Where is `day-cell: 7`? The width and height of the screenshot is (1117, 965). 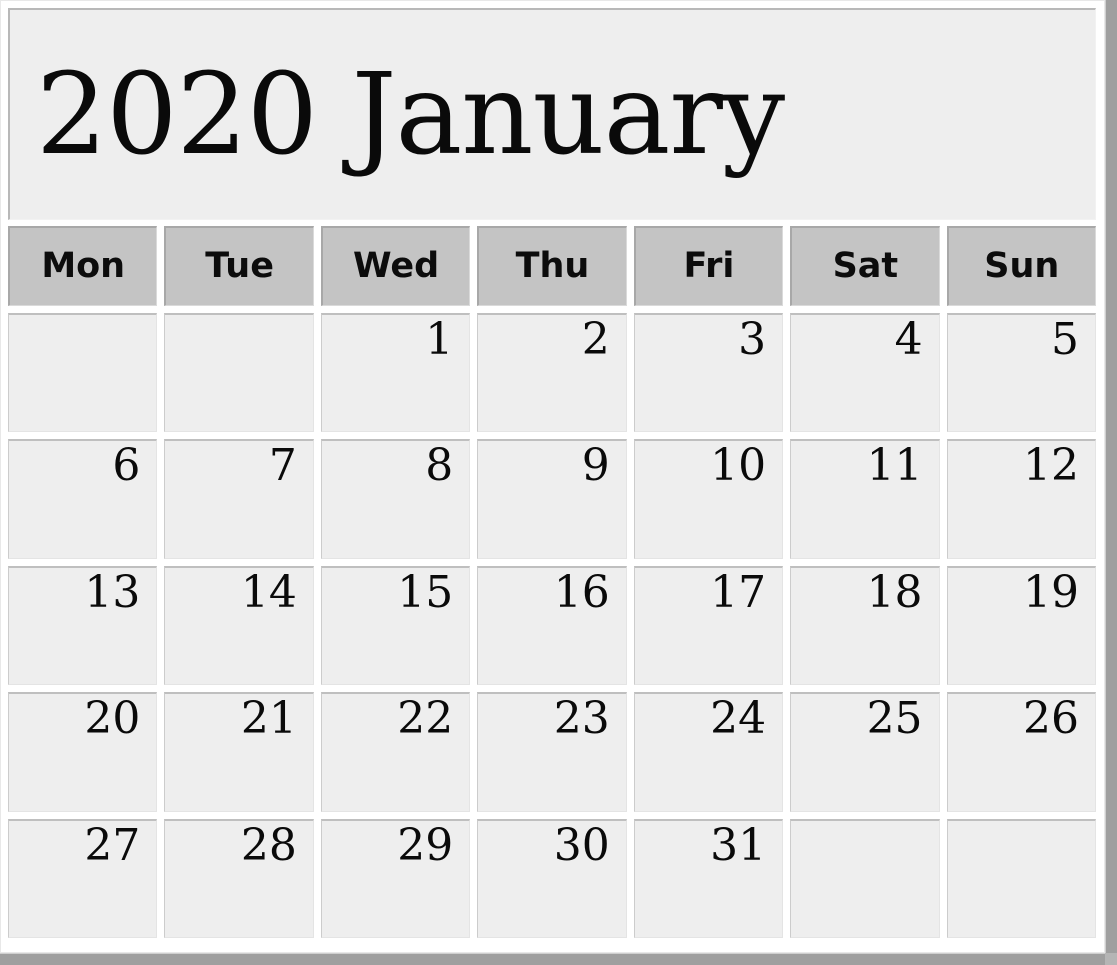
day-cell: 7 is located at coordinates (239, 499).